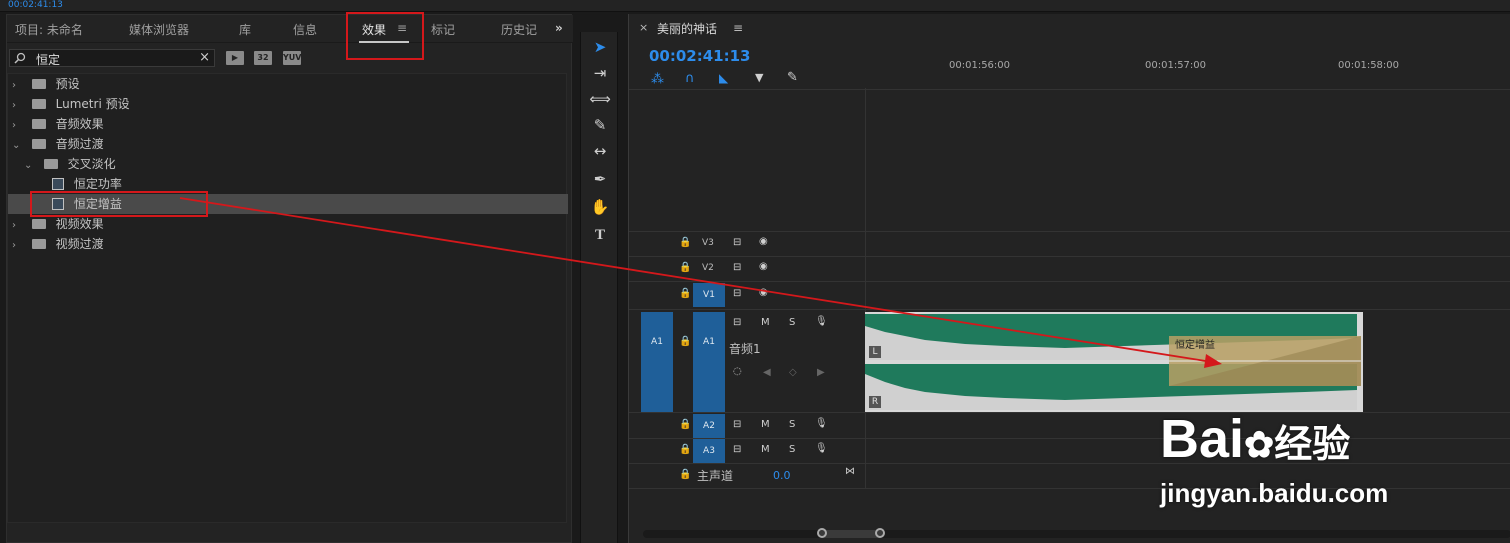 The height and width of the screenshot is (543, 1510). What do you see at coordinates (1274, 493) in the screenshot?
I see `watermark-url: jingyan.baidu.com` at bounding box center [1274, 493].